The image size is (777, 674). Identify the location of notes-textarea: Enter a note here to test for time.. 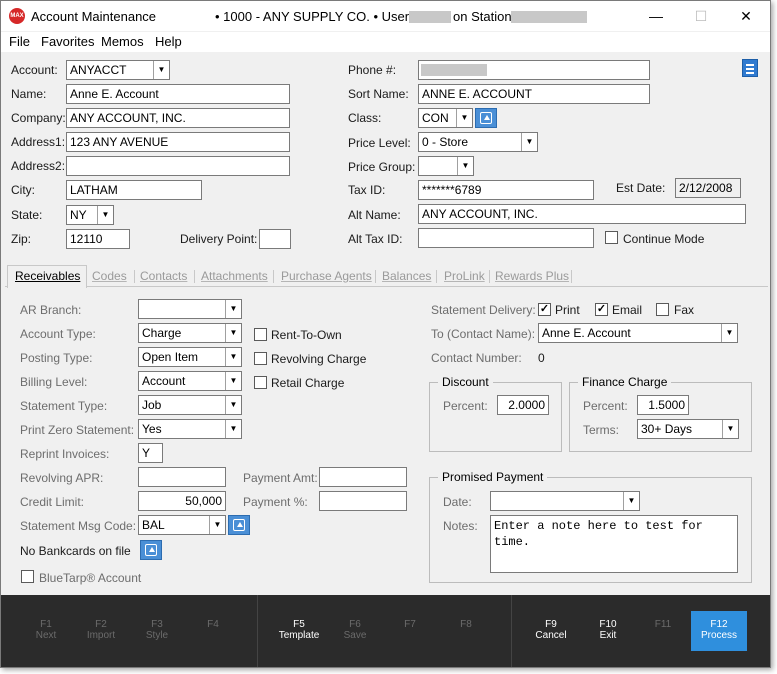
(614, 544).